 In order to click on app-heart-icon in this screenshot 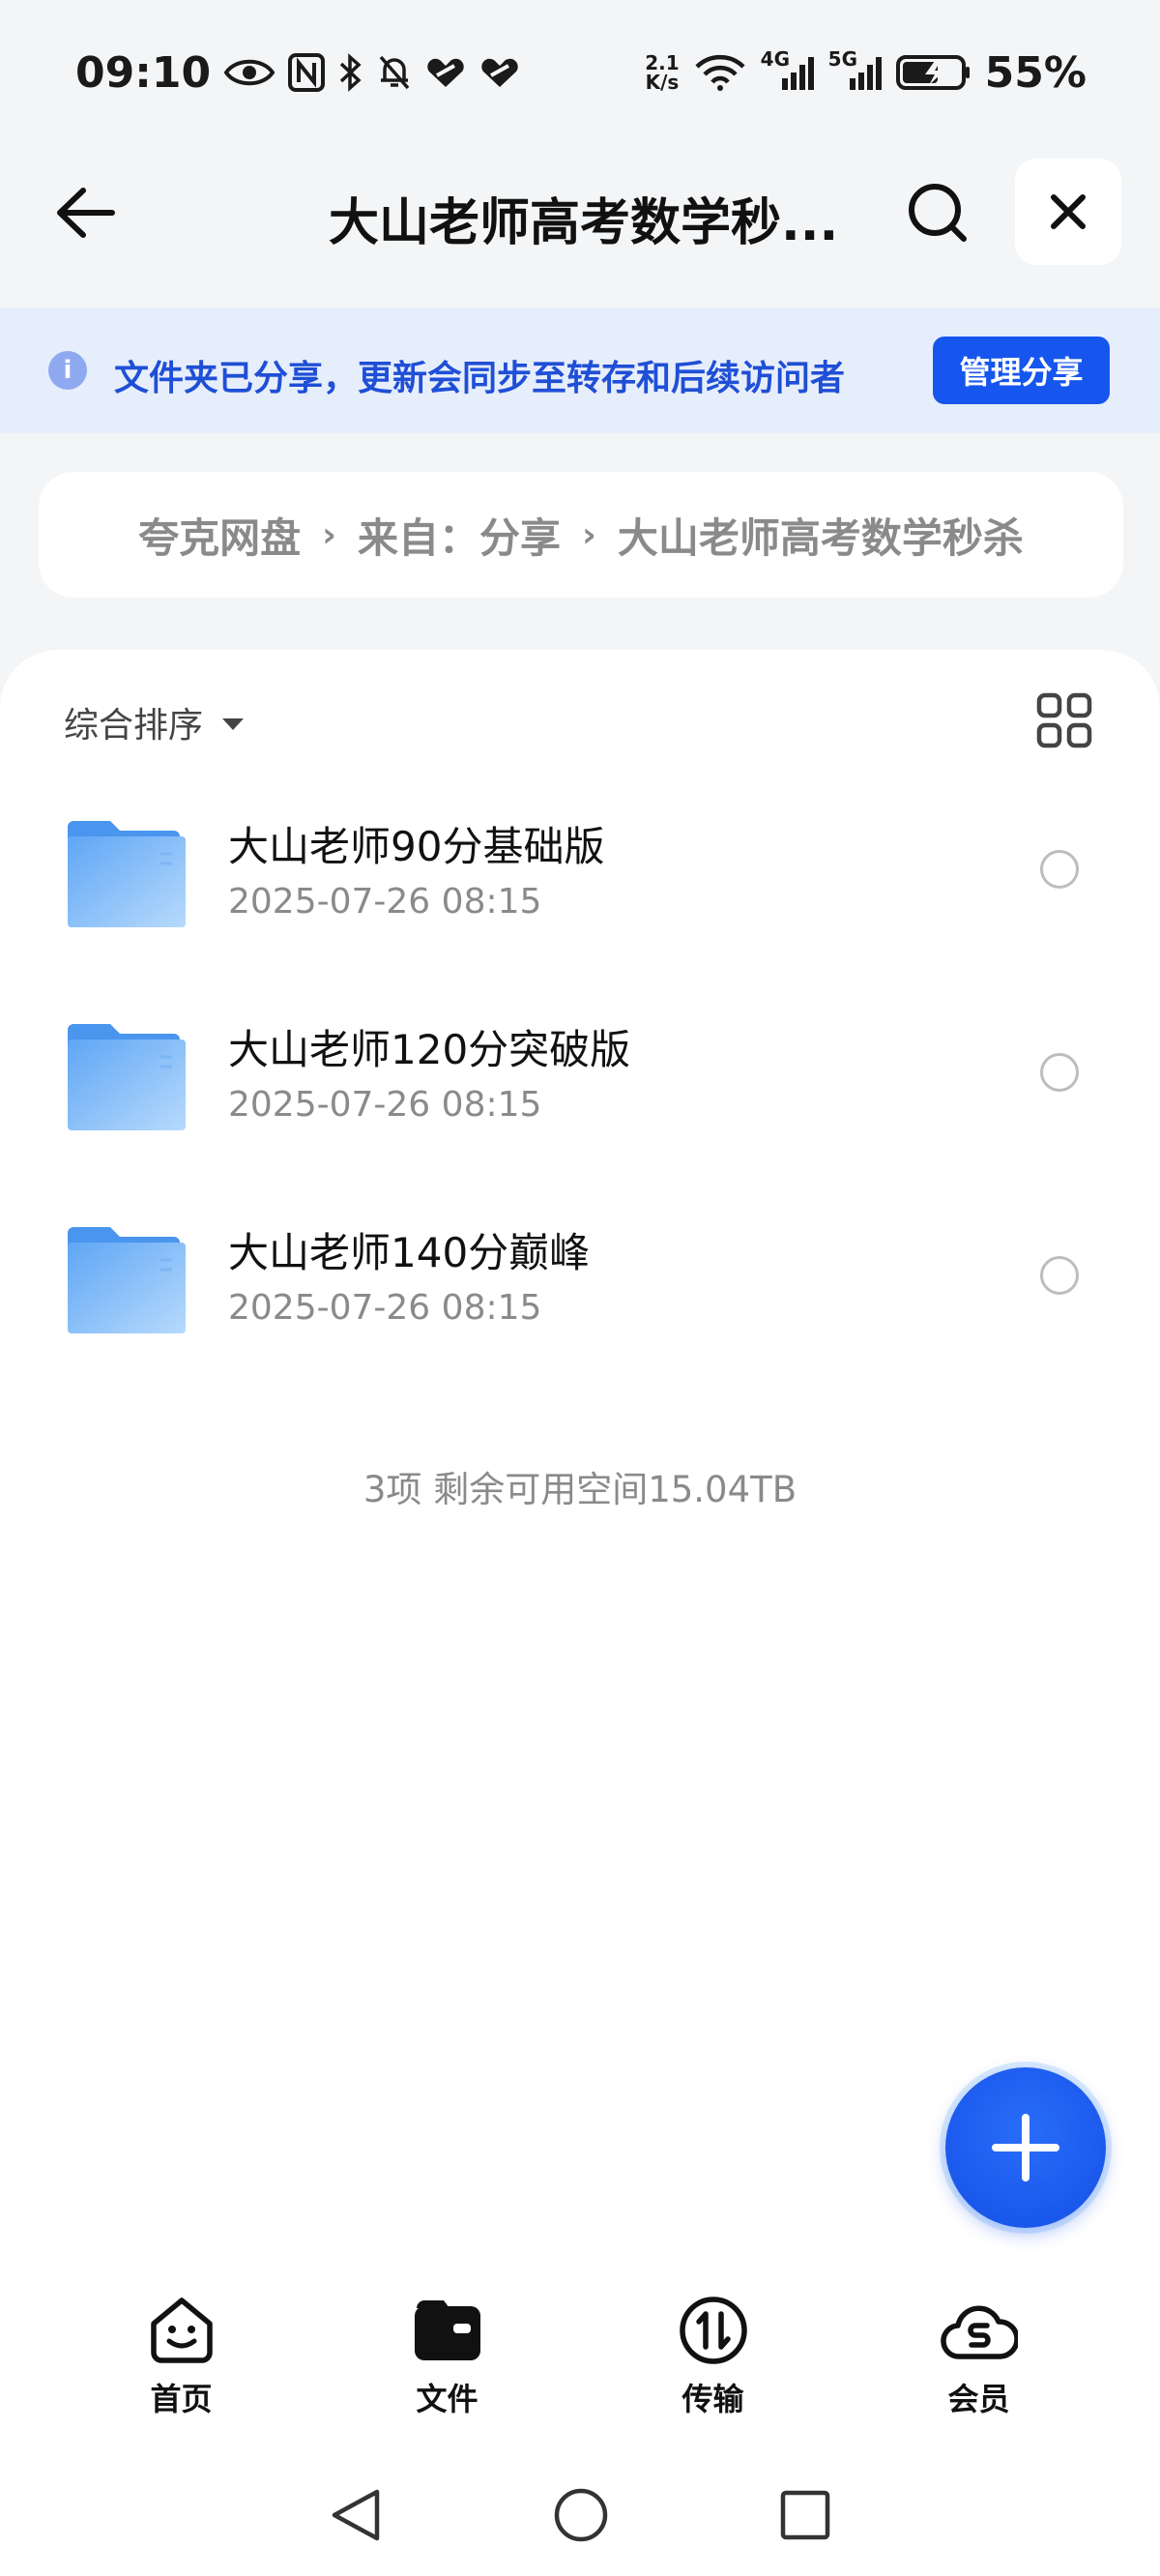, I will do `click(445, 72)`.